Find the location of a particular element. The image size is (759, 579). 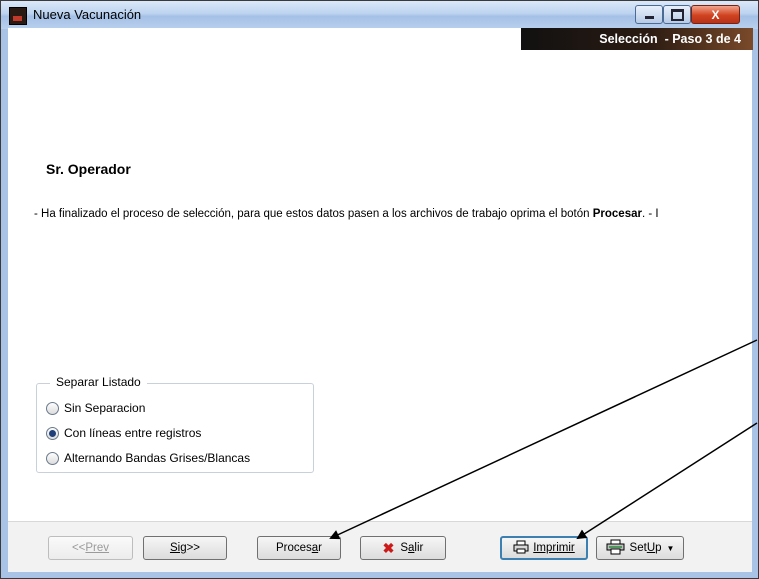

prev-button: << Prev is located at coordinates (90, 548).